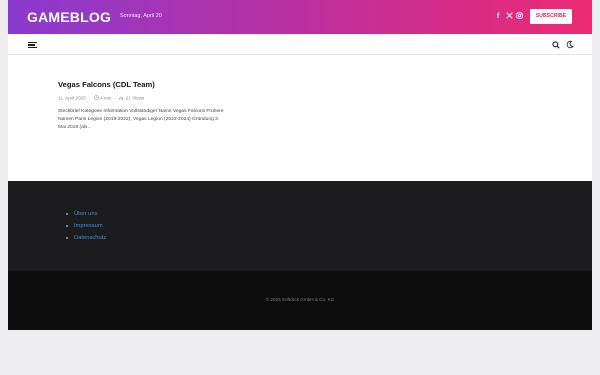  What do you see at coordinates (106, 98) in the screenshot?
I see `read-time: 4 min` at bounding box center [106, 98].